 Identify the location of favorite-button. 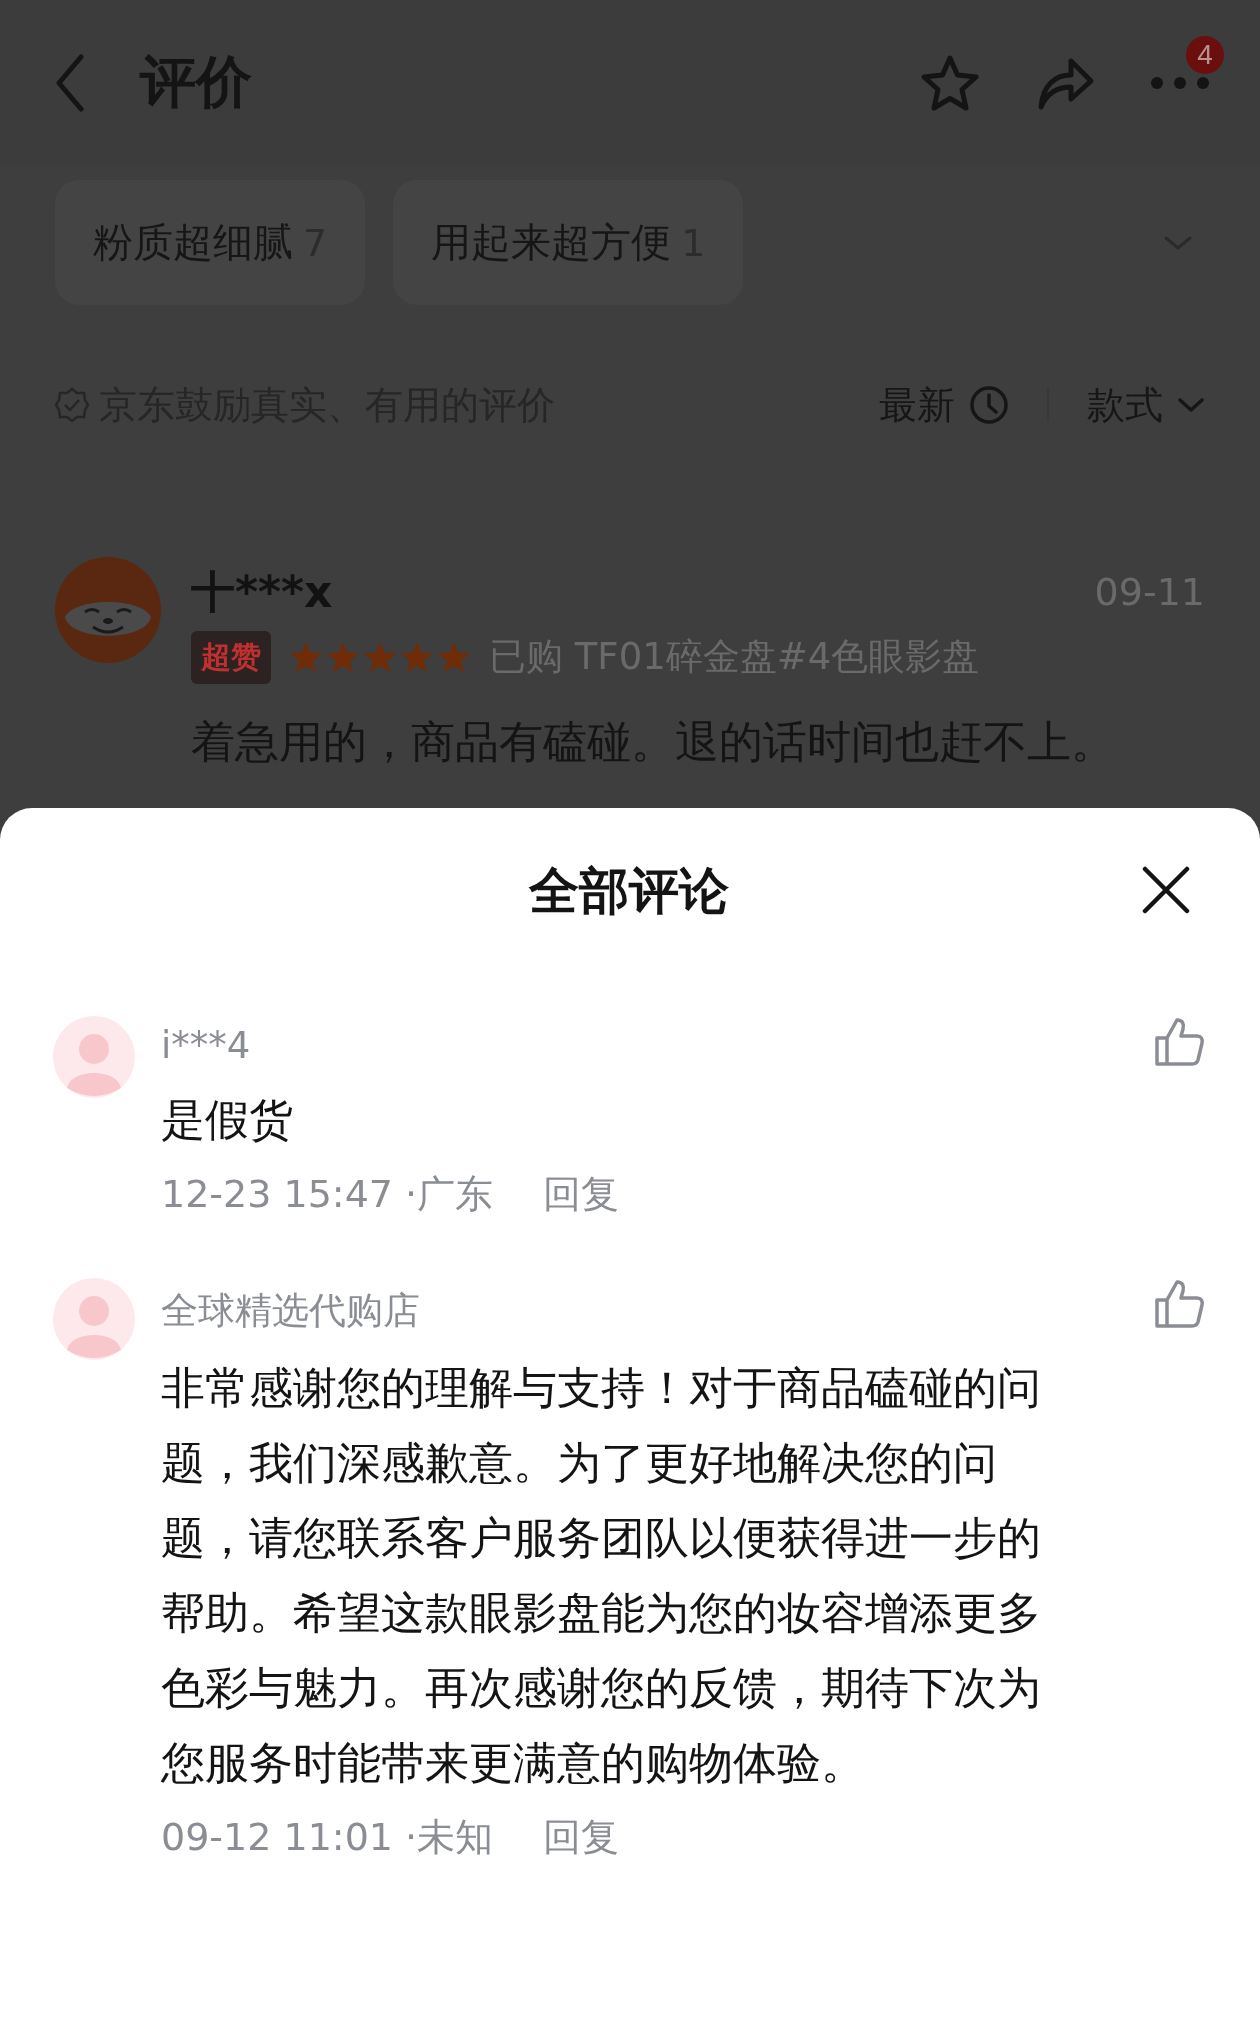
(950, 82).